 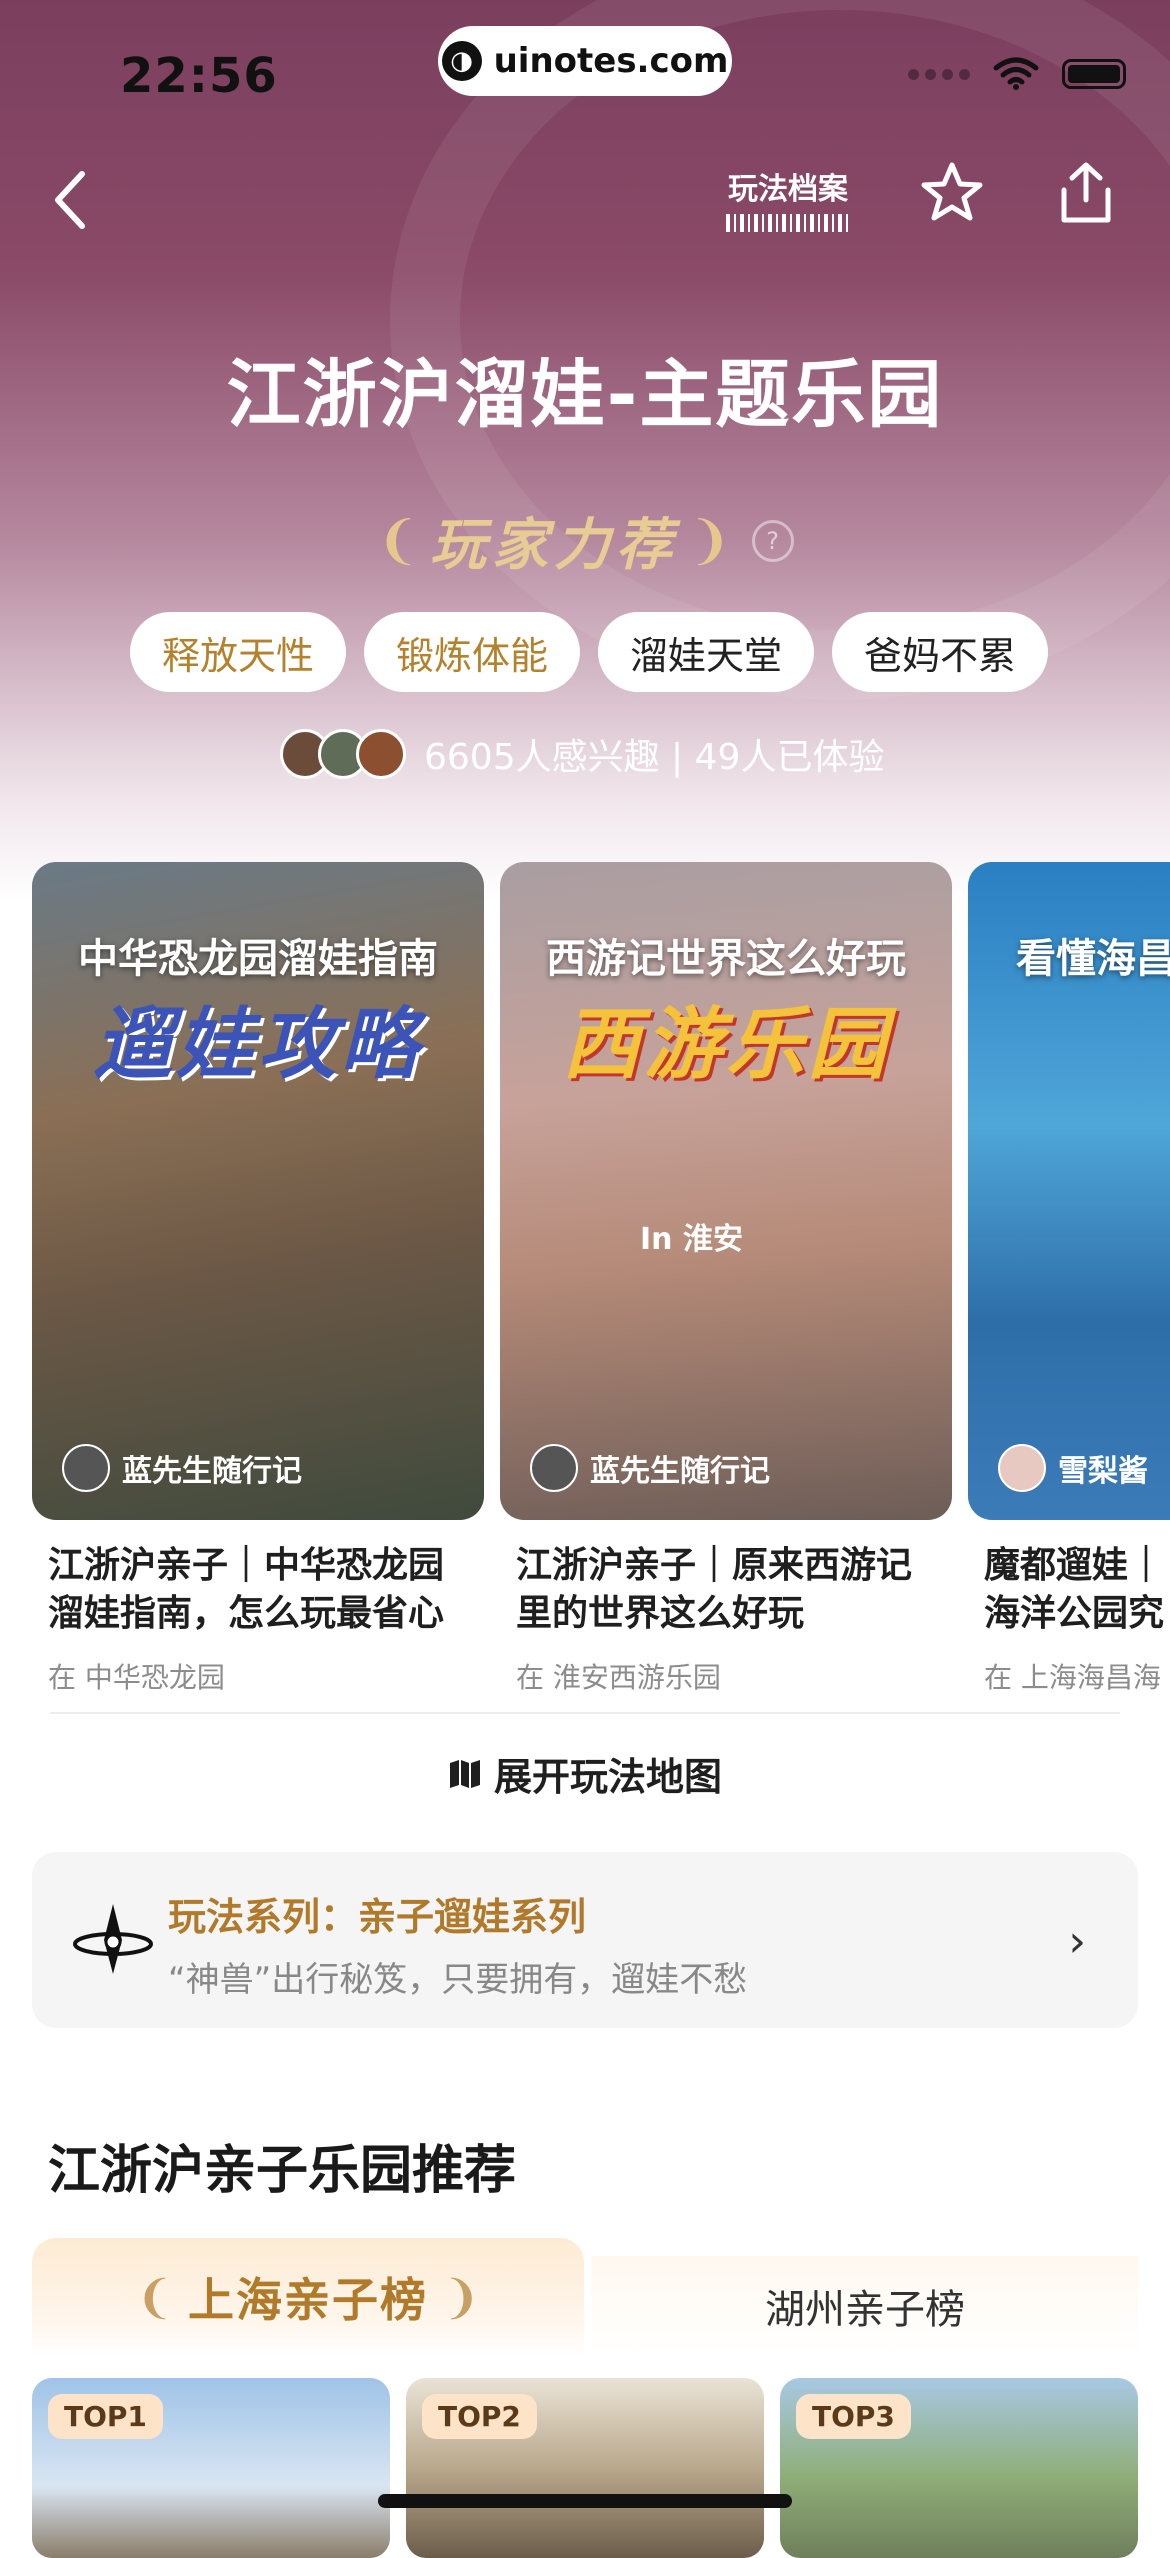 I want to click on home-indicator, so click(x=585, y=2501).